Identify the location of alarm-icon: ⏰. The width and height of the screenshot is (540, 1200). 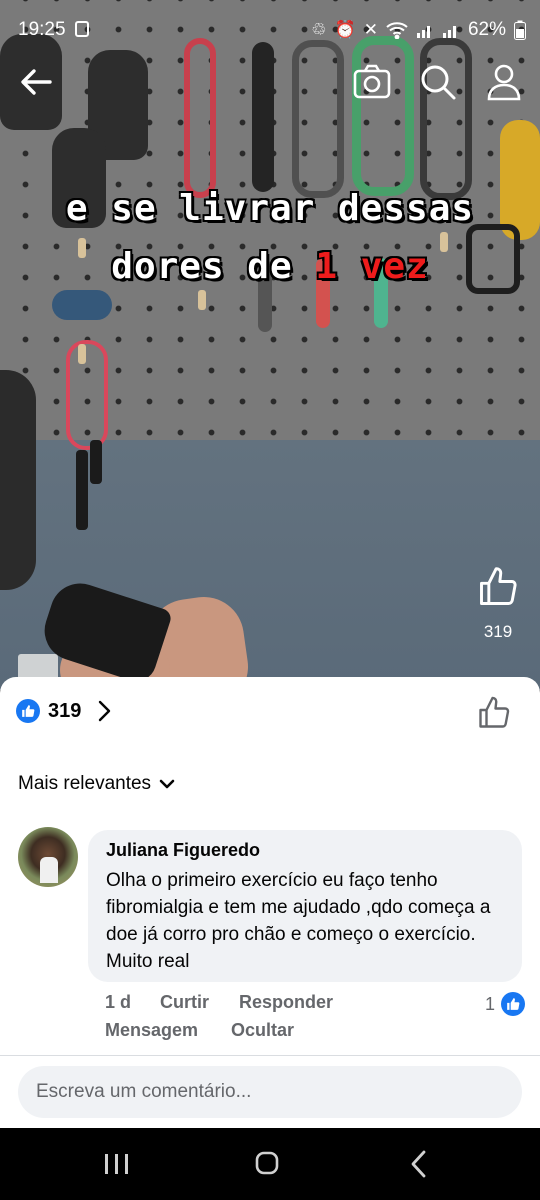
(345, 29).